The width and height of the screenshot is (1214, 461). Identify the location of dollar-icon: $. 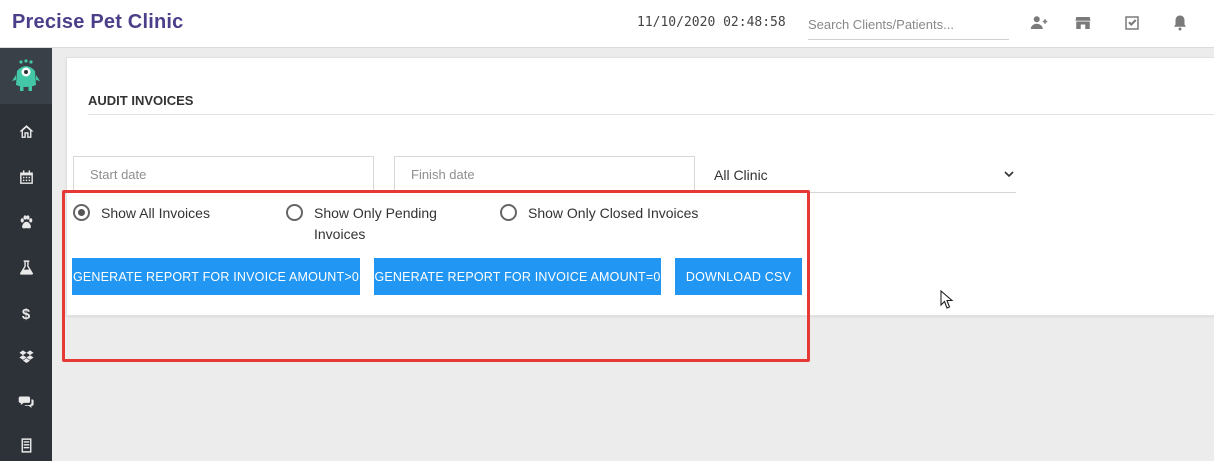
(26, 314).